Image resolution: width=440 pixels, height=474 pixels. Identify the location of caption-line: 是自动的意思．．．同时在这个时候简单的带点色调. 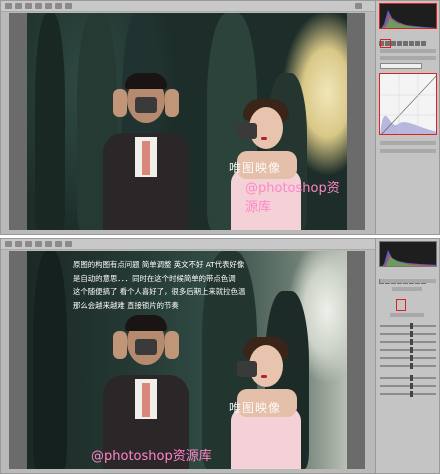
(154, 278).